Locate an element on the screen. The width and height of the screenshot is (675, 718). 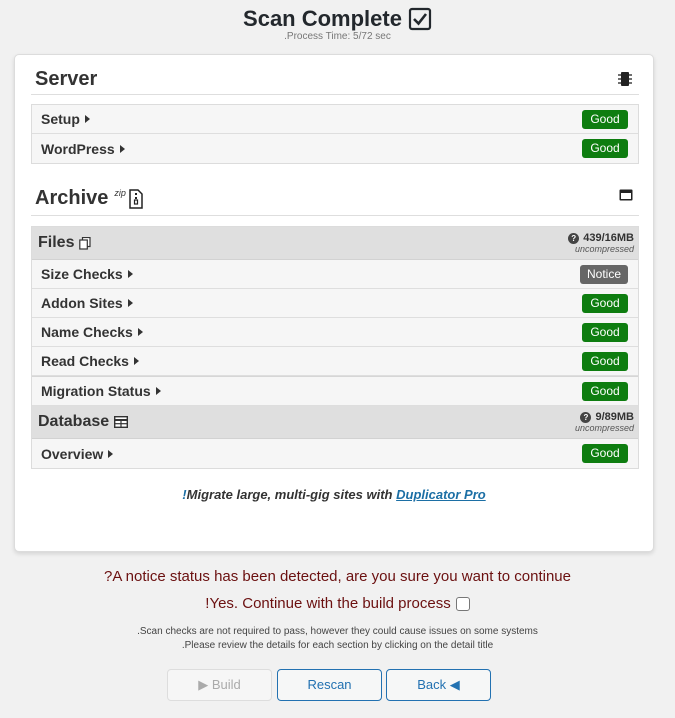
row-label: Addon Sites is located at coordinates (87, 303).